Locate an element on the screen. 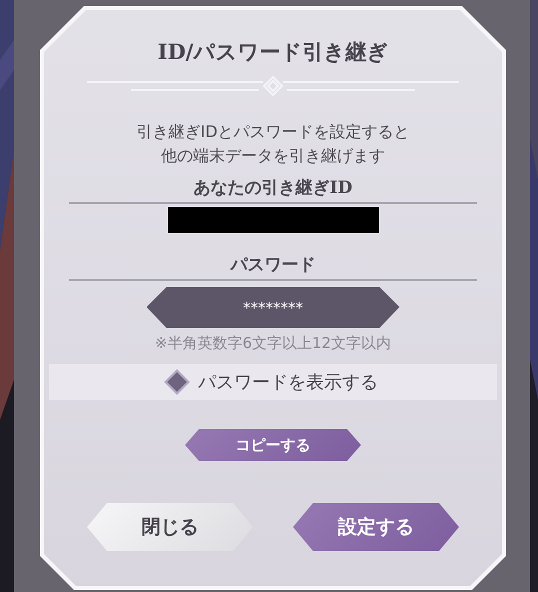  section-label: あなたの引き継ぎID is located at coordinates (273, 188).